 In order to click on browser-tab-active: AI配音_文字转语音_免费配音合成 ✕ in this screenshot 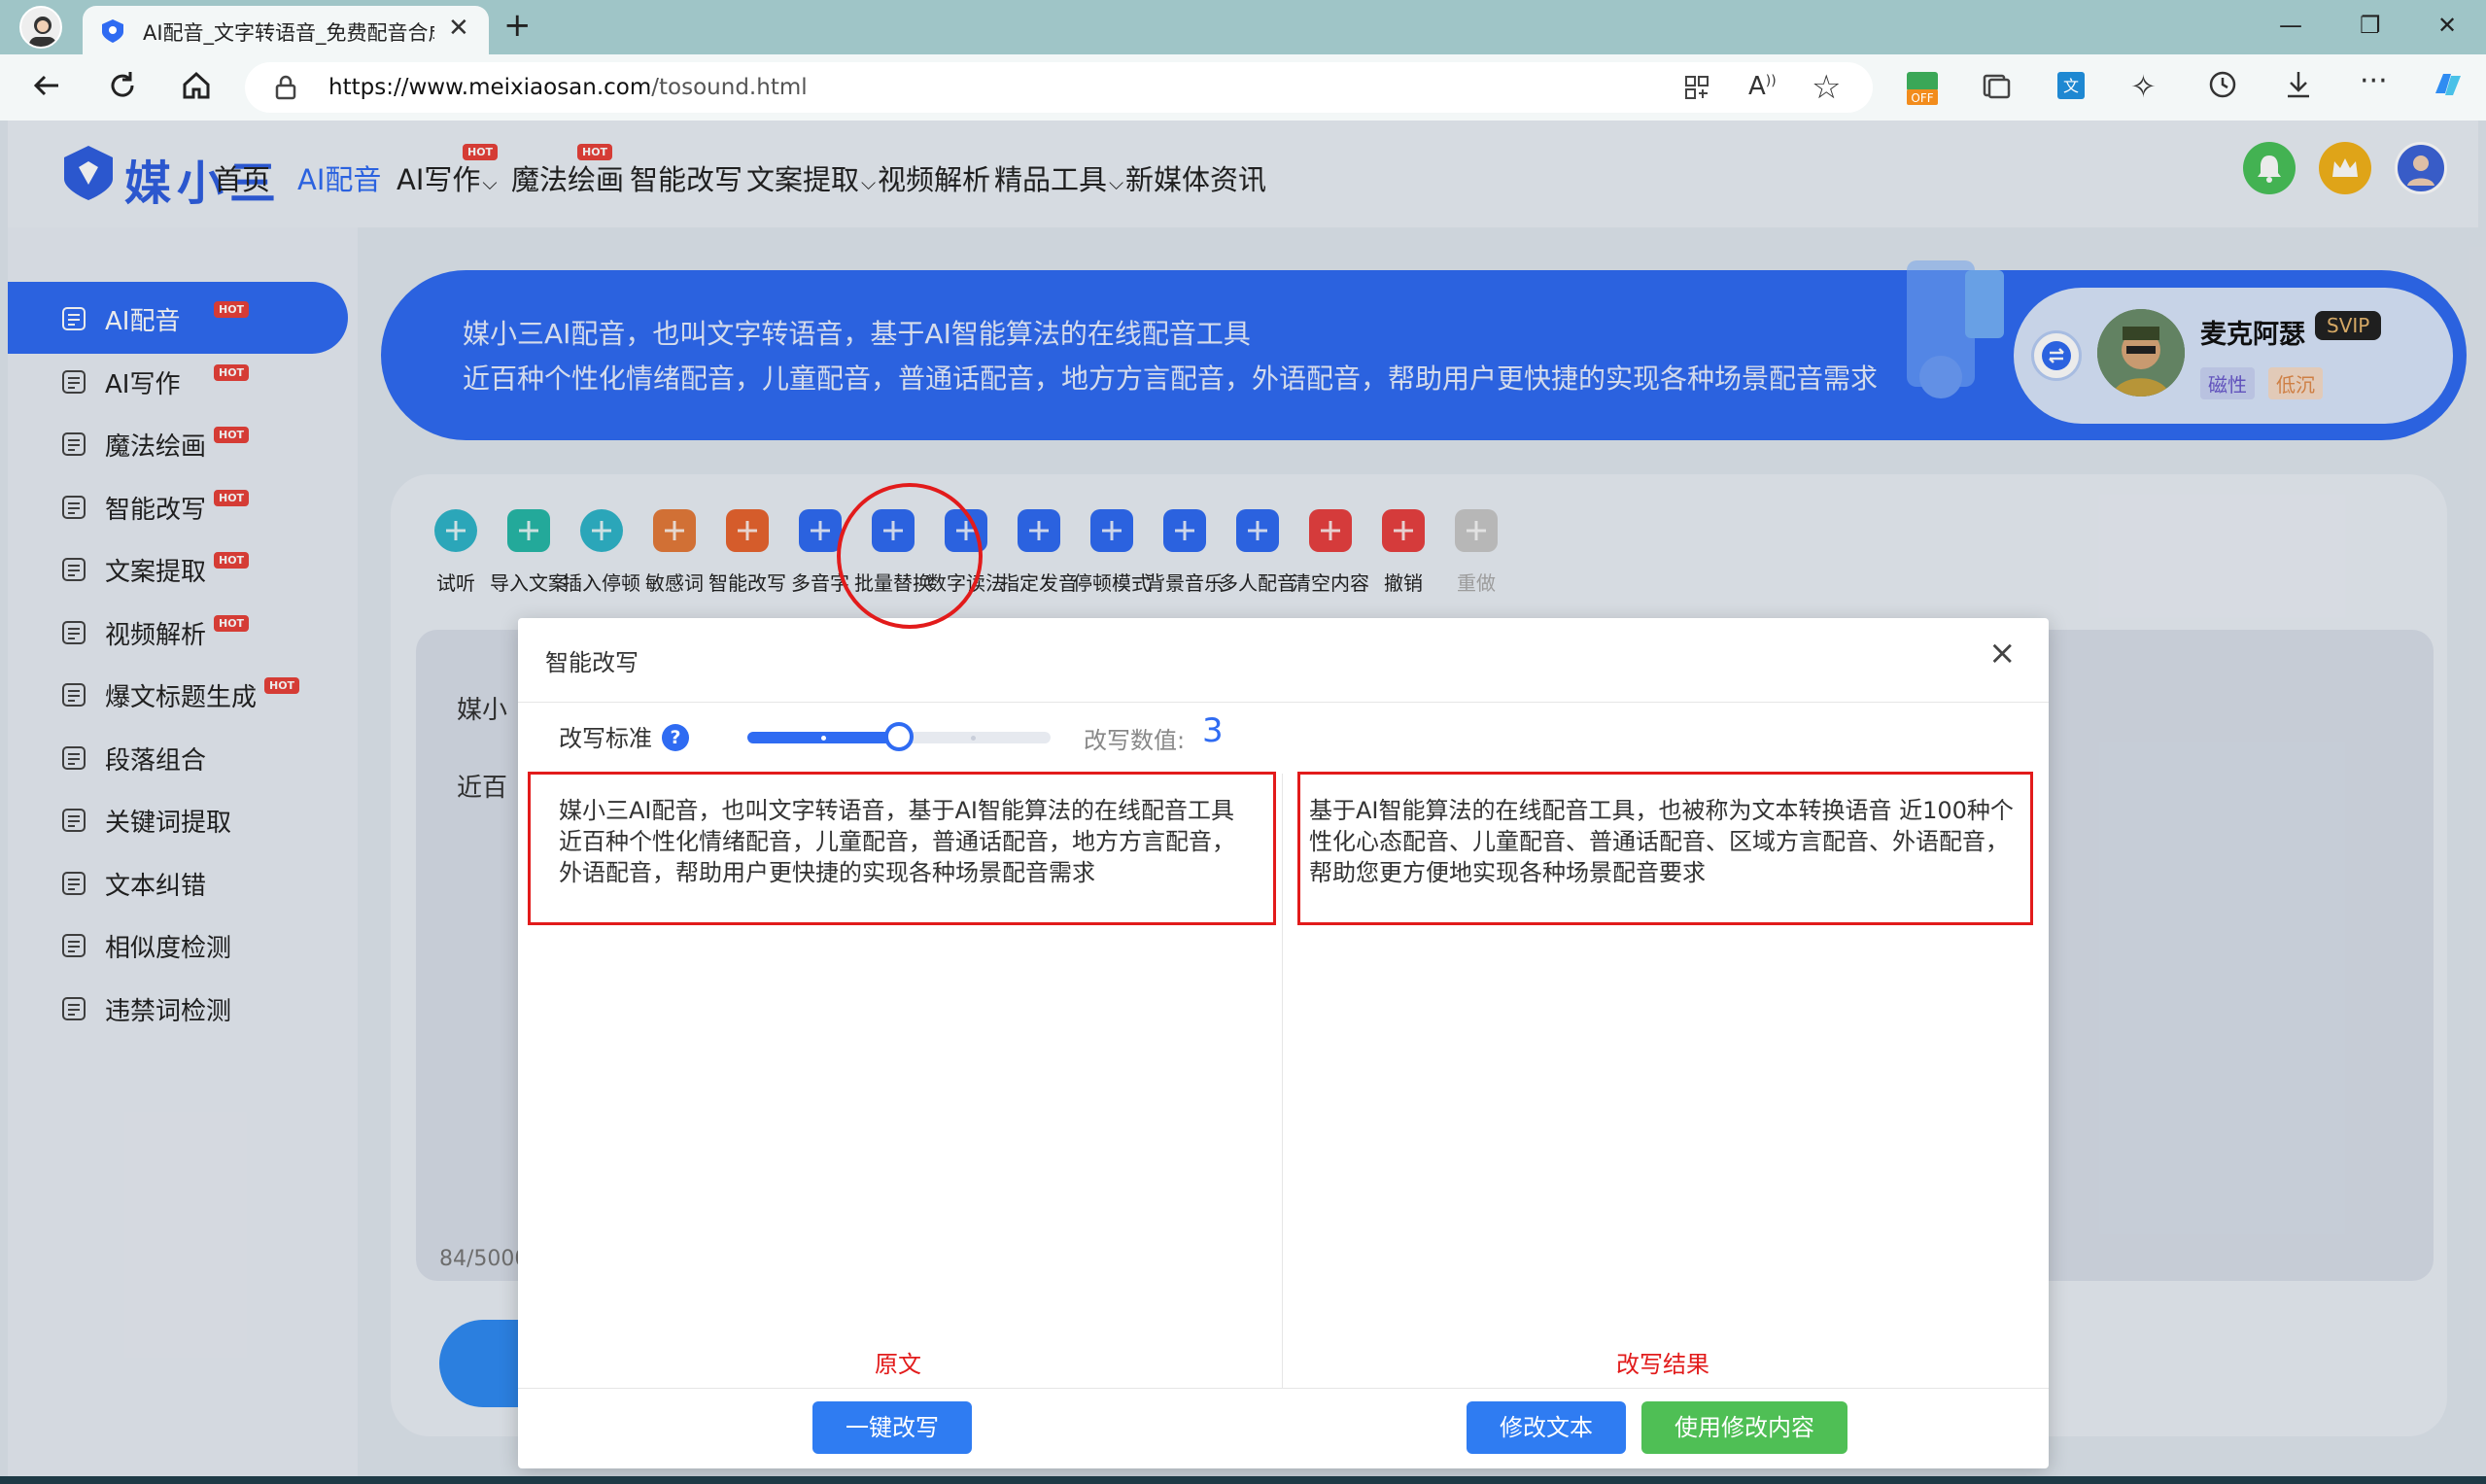, I will do `click(286, 30)`.